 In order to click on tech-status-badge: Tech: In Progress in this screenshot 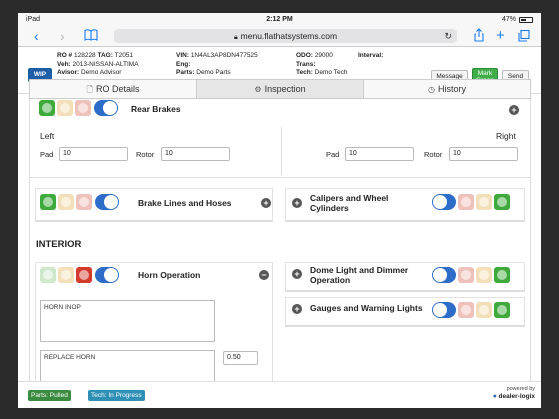, I will do `click(116, 395)`.